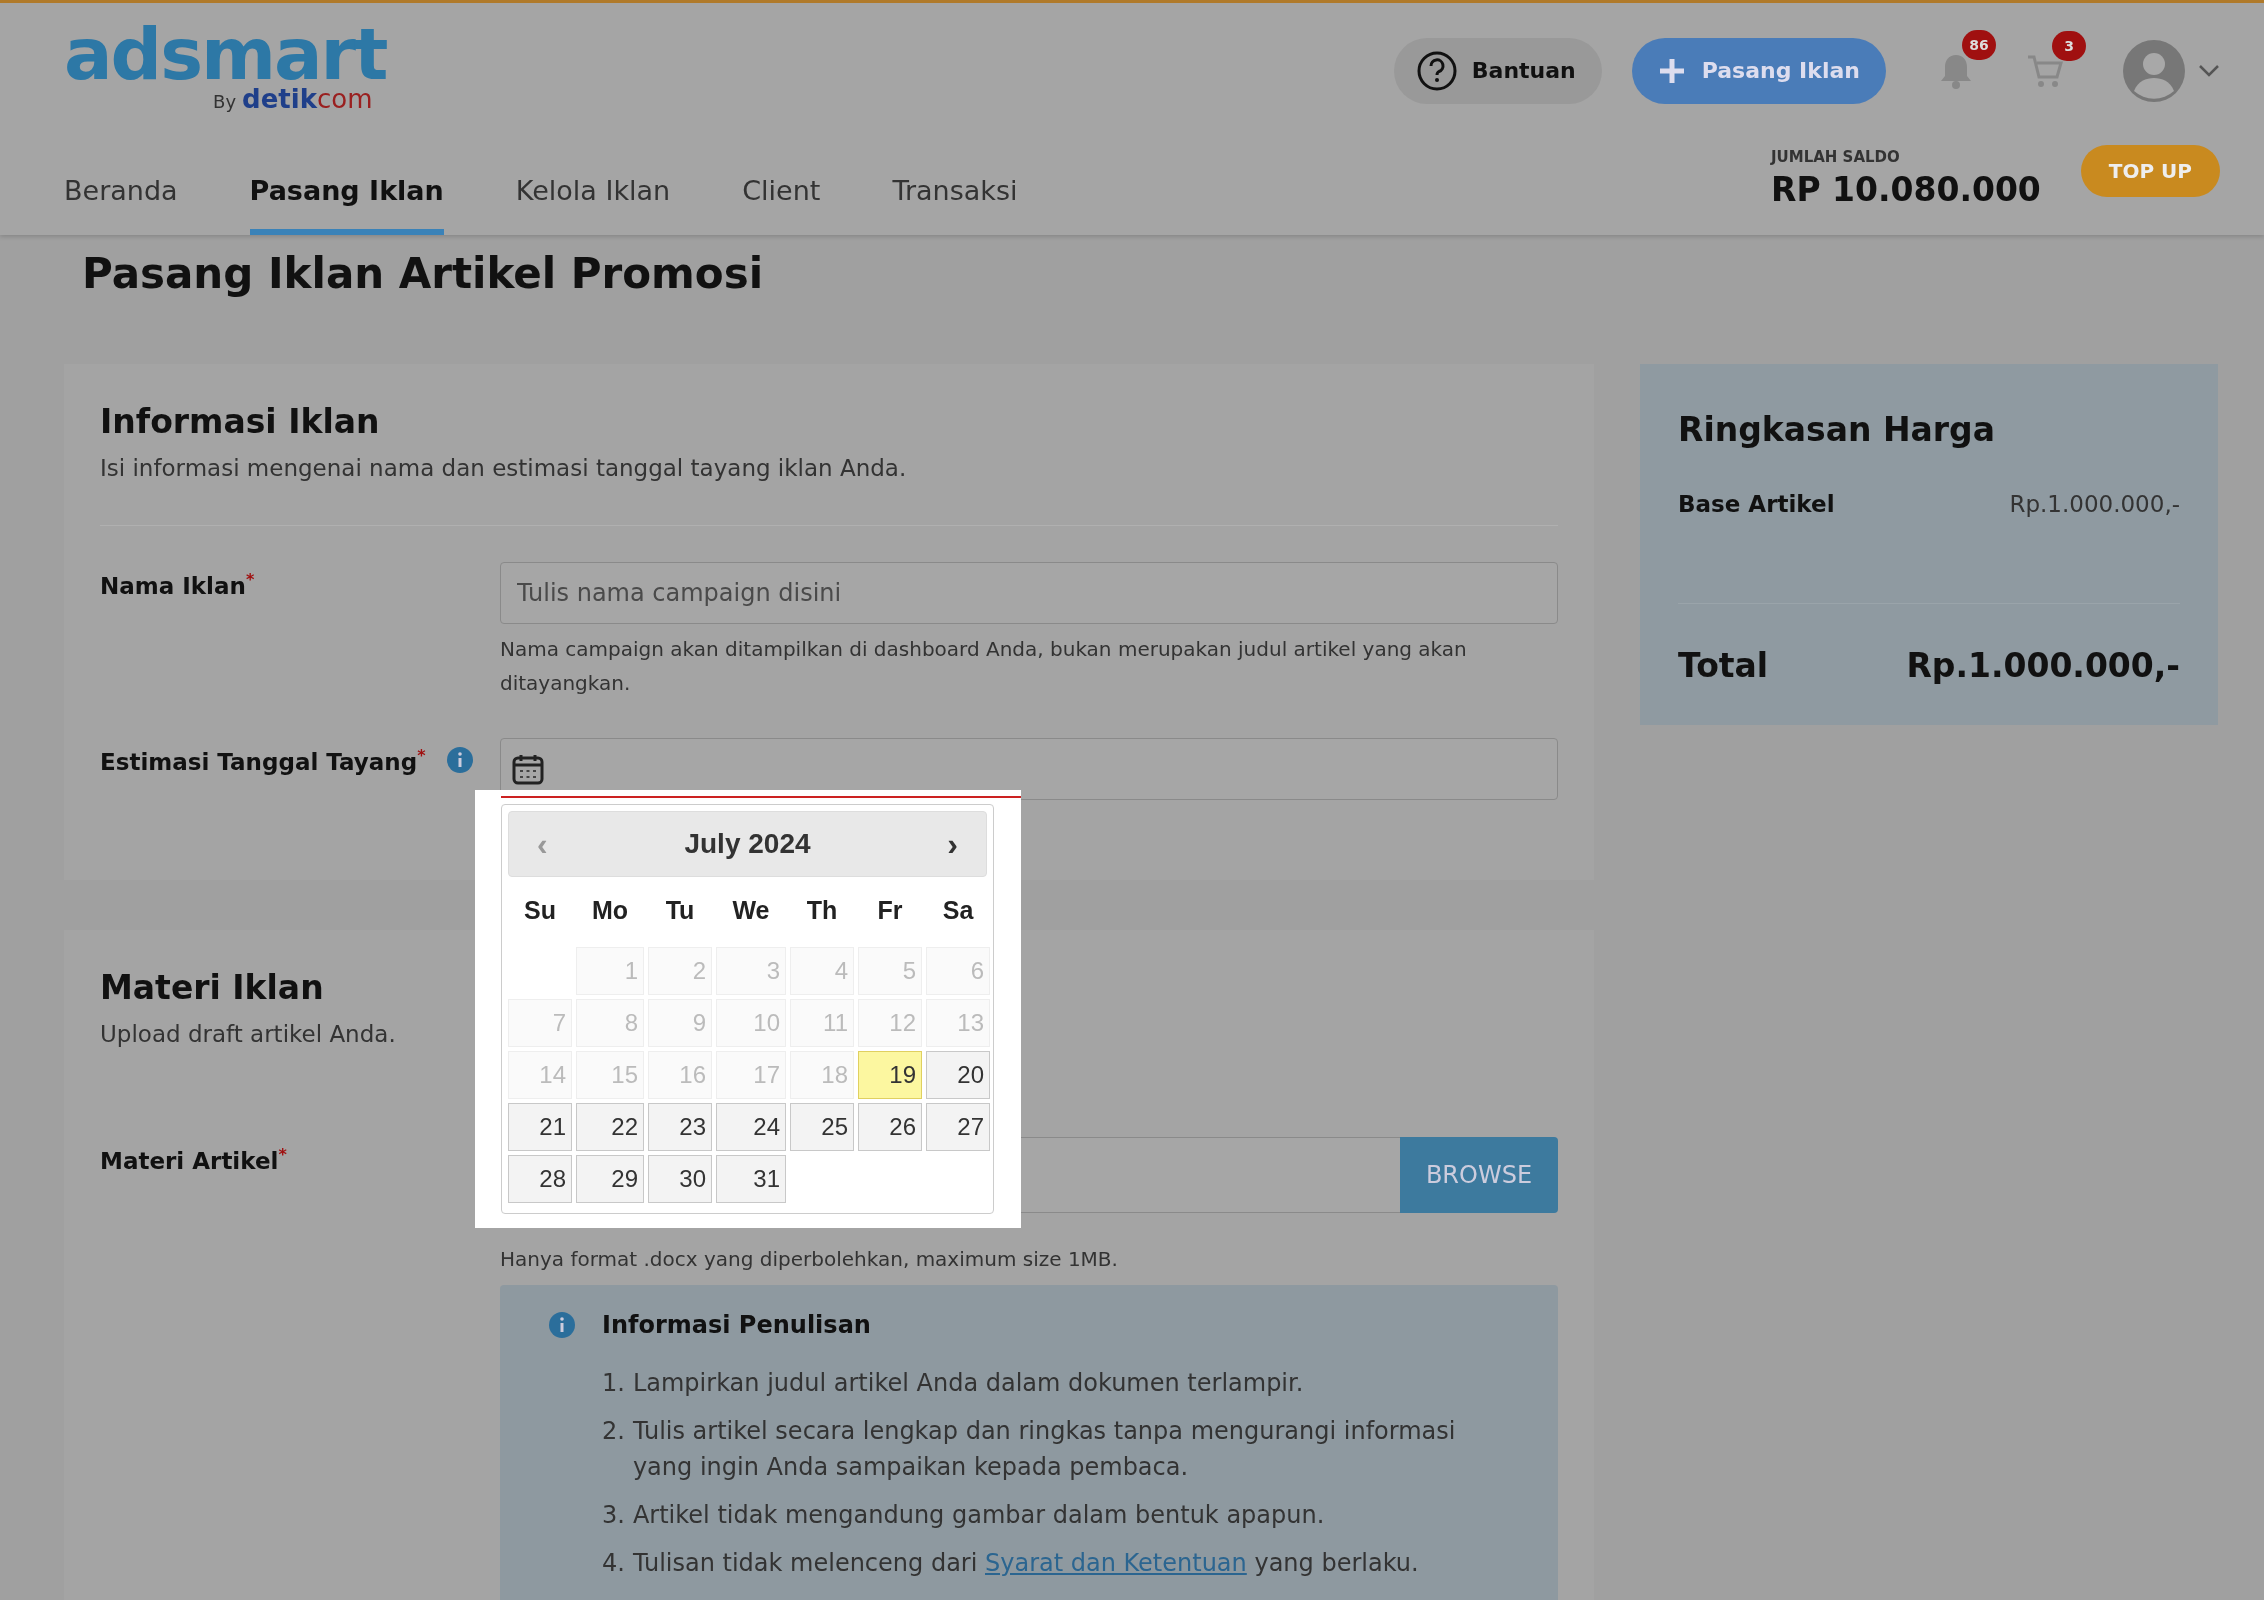 The width and height of the screenshot is (2264, 1600). Describe the element at coordinates (737, 1325) in the screenshot. I see `guidelines-title: Informasi Penulisan` at that location.